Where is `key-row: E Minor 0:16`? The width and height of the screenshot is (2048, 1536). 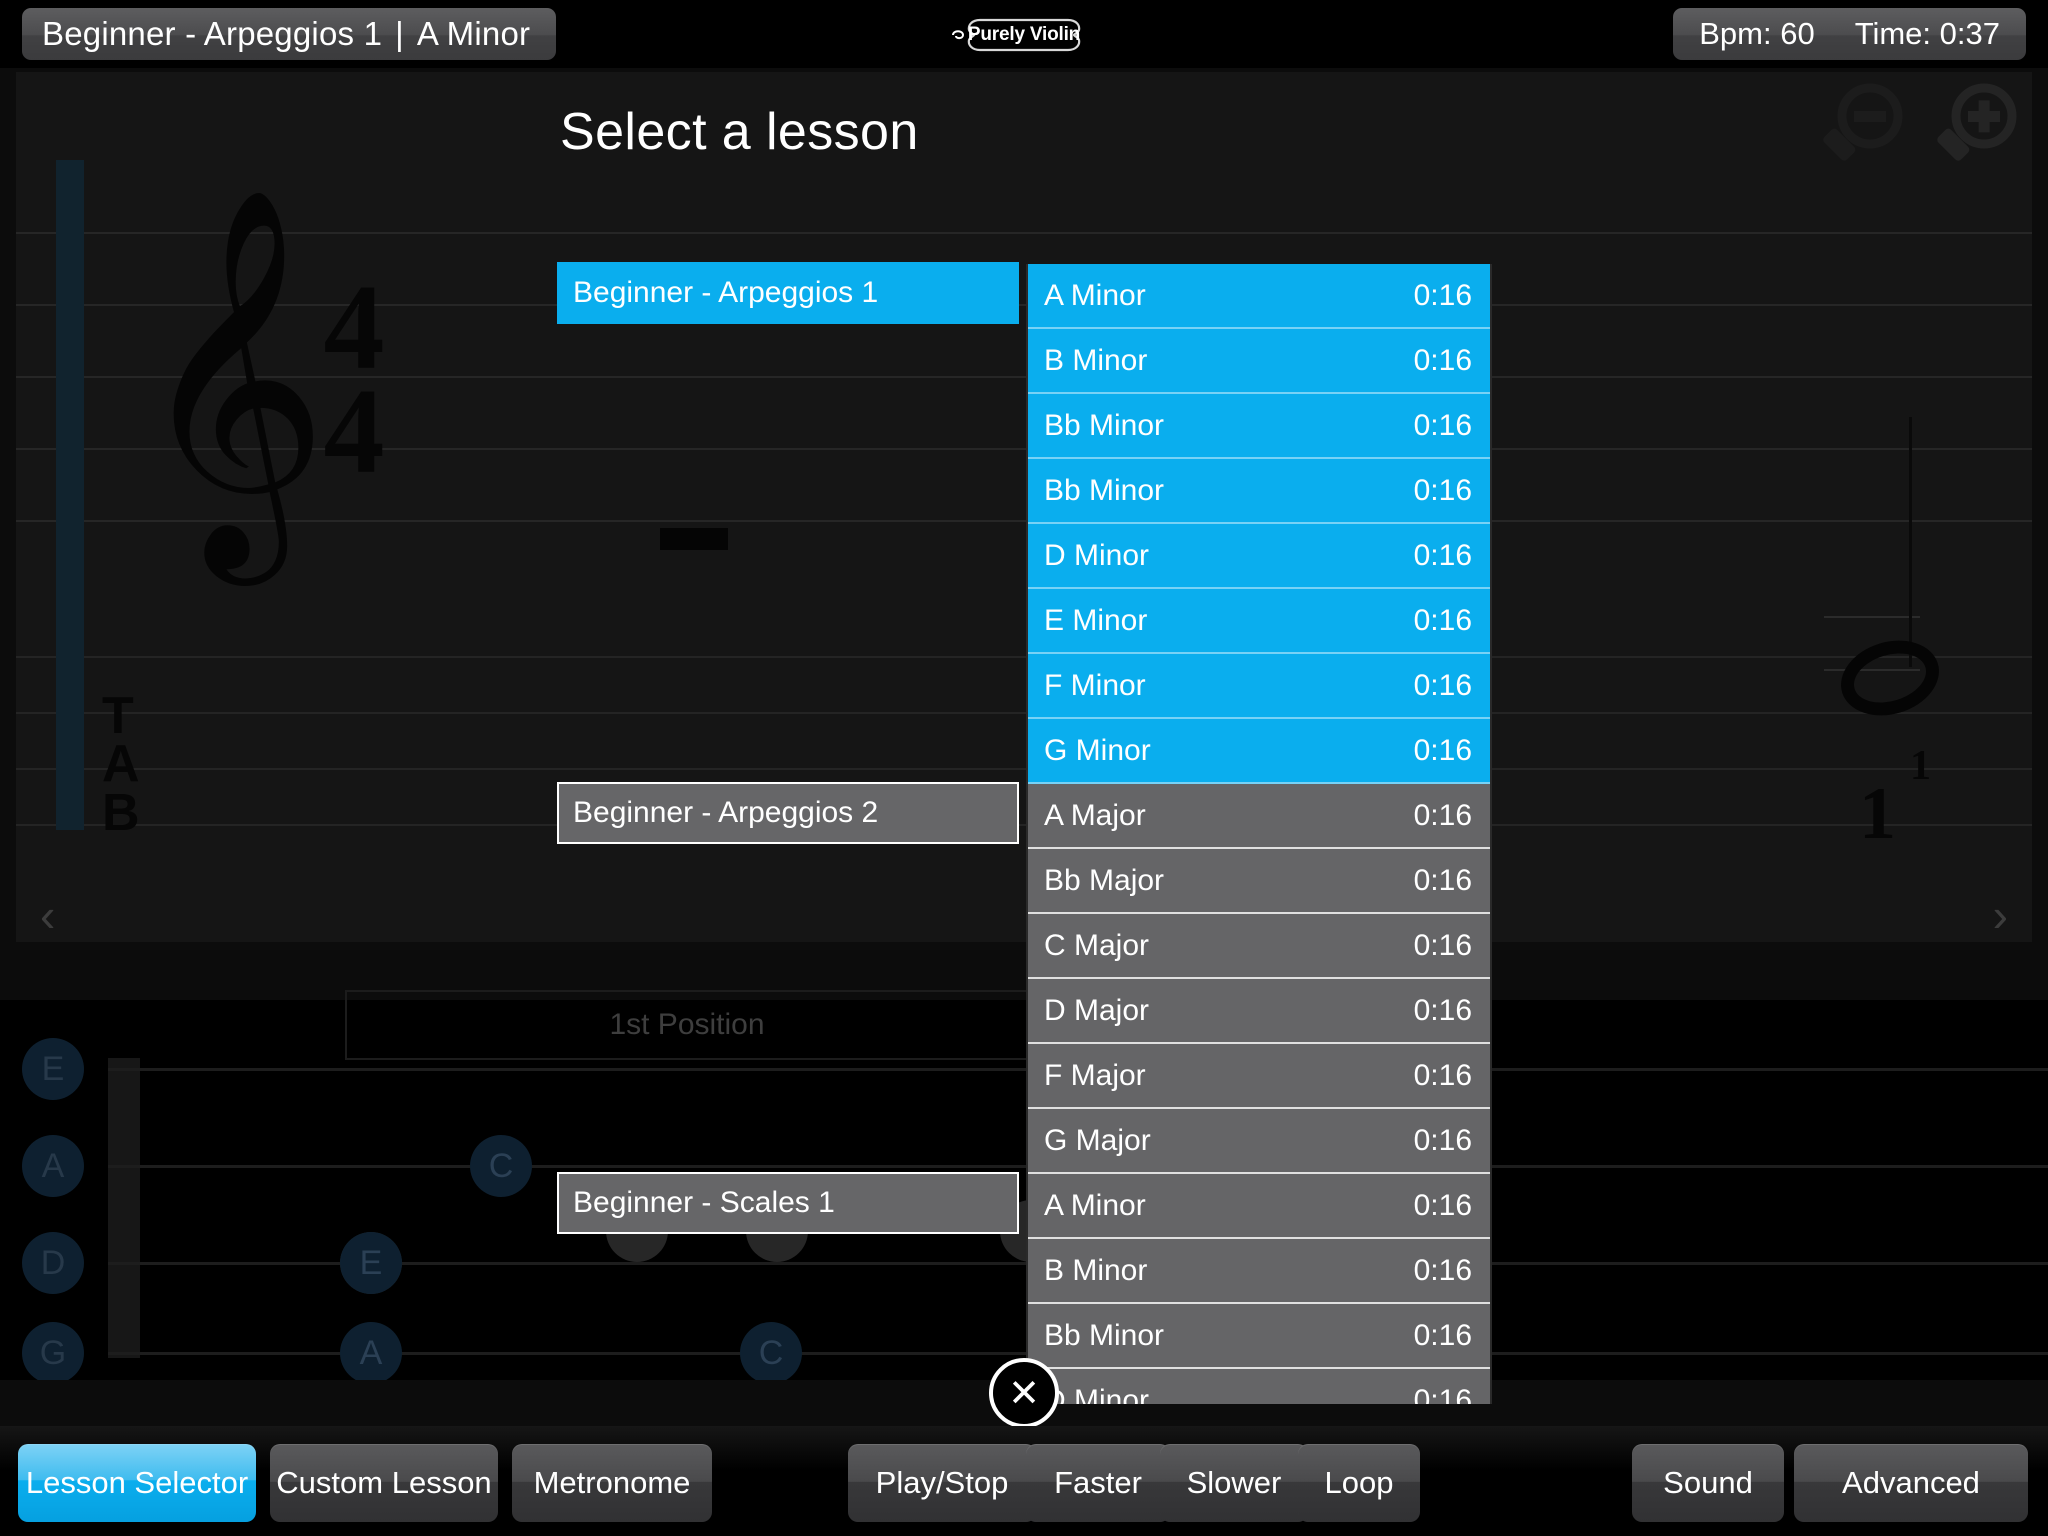
key-row: E Minor 0:16 is located at coordinates (1259, 621).